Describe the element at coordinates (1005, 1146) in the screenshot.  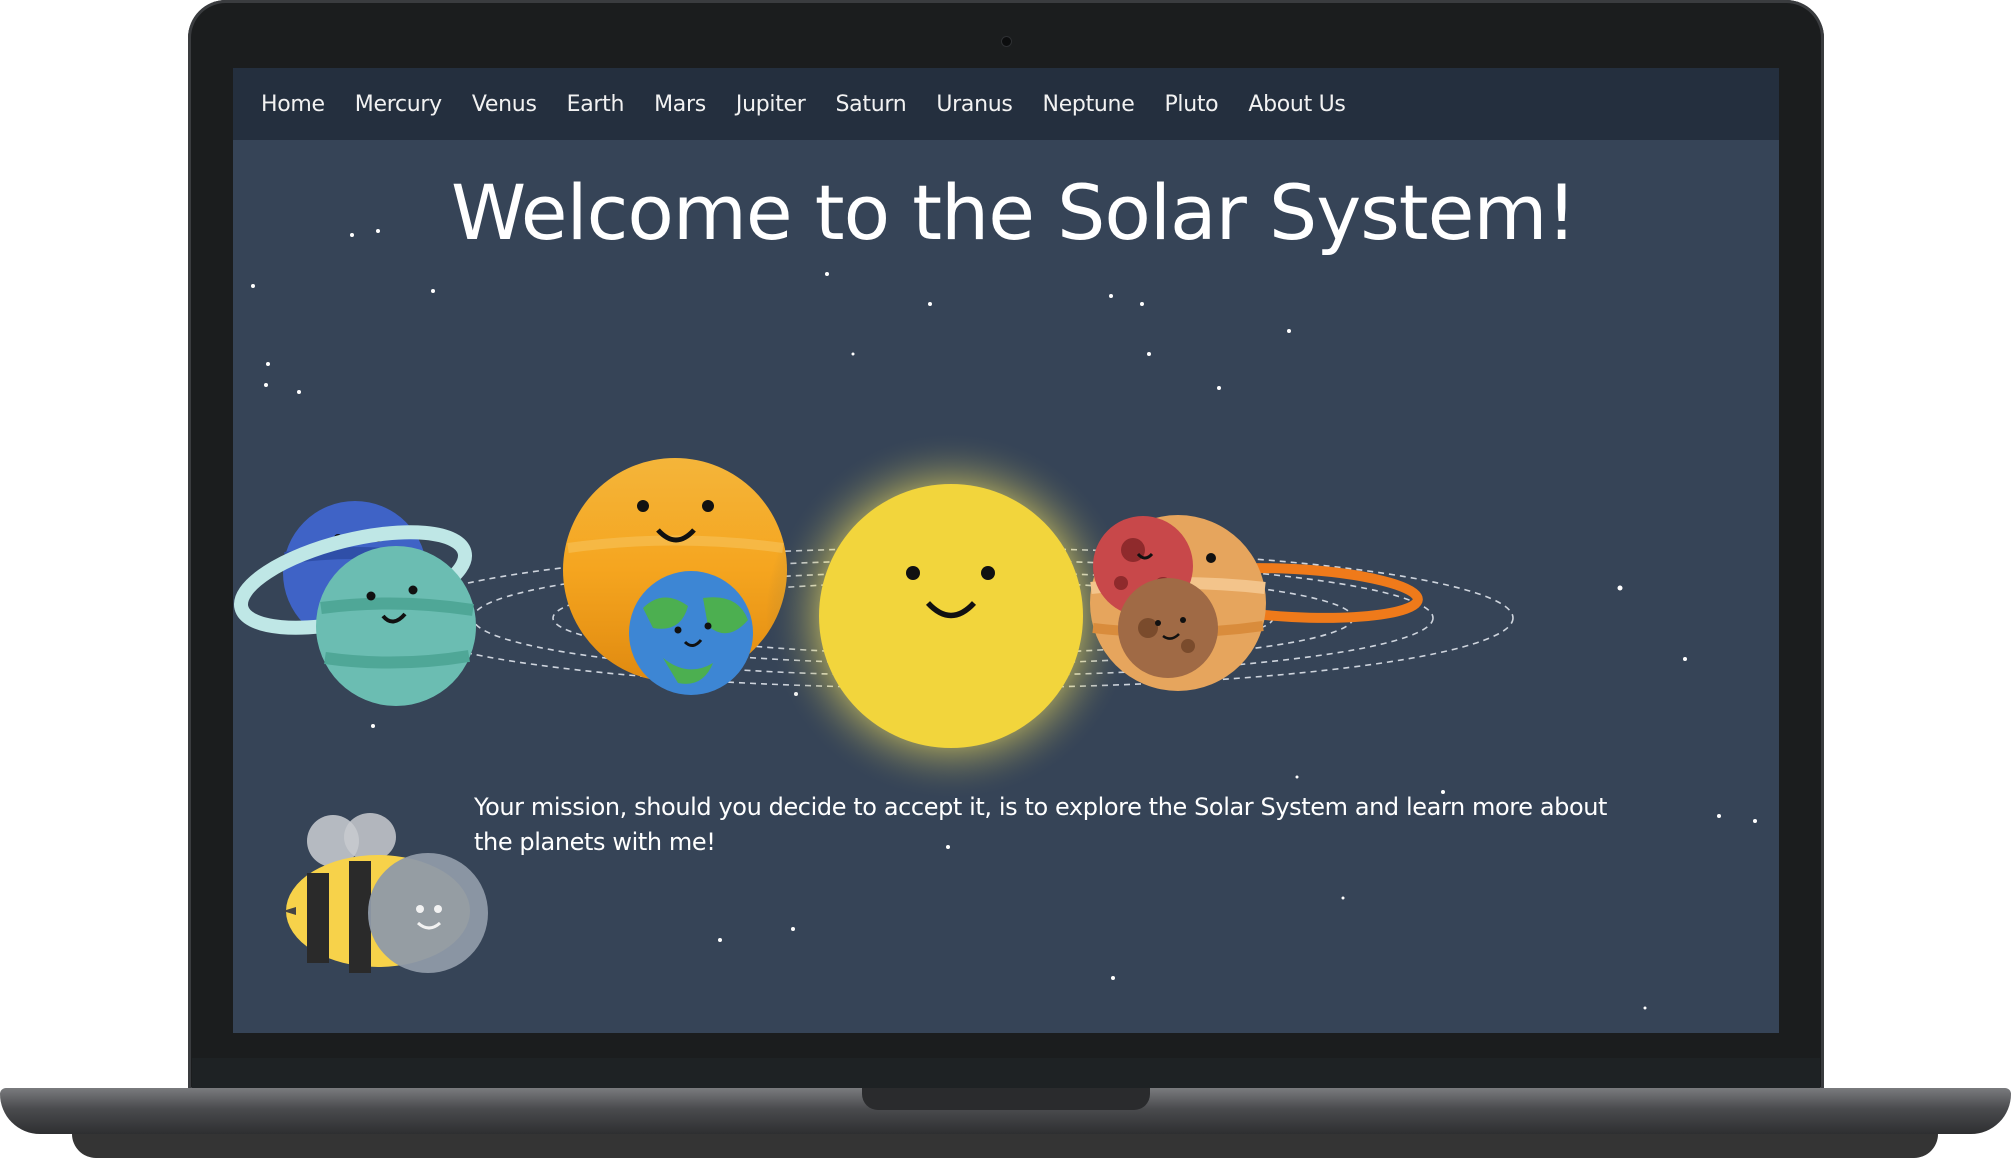
I see `laptop-shadow` at that location.